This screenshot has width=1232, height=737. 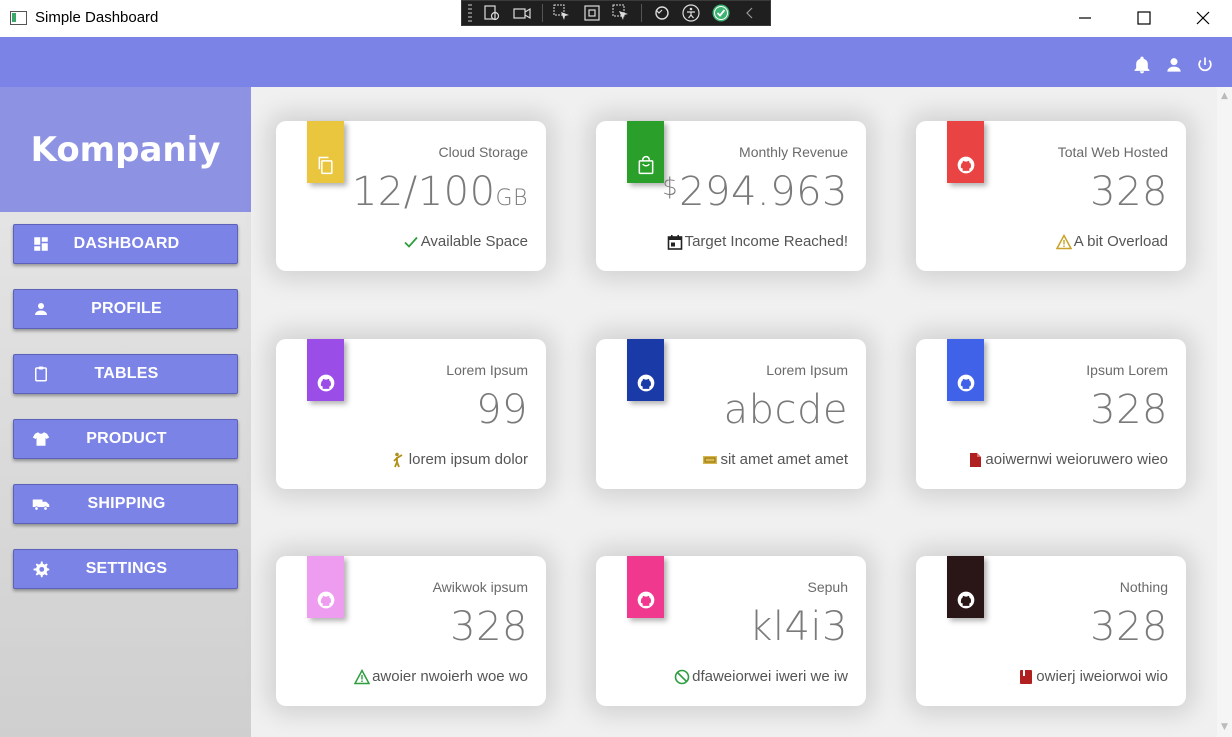 What do you see at coordinates (1120, 241) in the screenshot?
I see `card-footer-text: A bit Overload` at bounding box center [1120, 241].